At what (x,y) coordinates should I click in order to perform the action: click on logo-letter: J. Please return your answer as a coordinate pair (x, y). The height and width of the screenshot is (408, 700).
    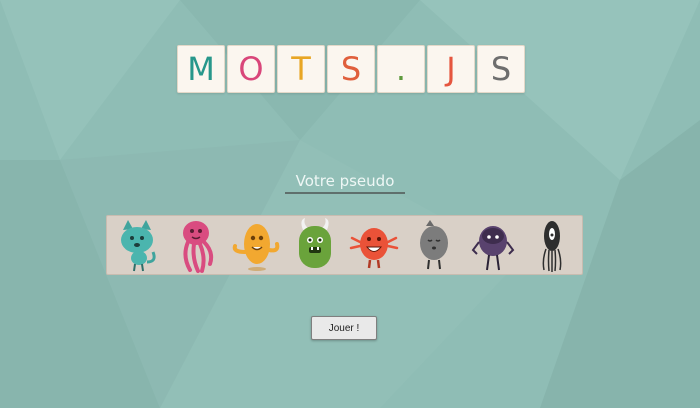
    Looking at the image, I should click on (451, 69).